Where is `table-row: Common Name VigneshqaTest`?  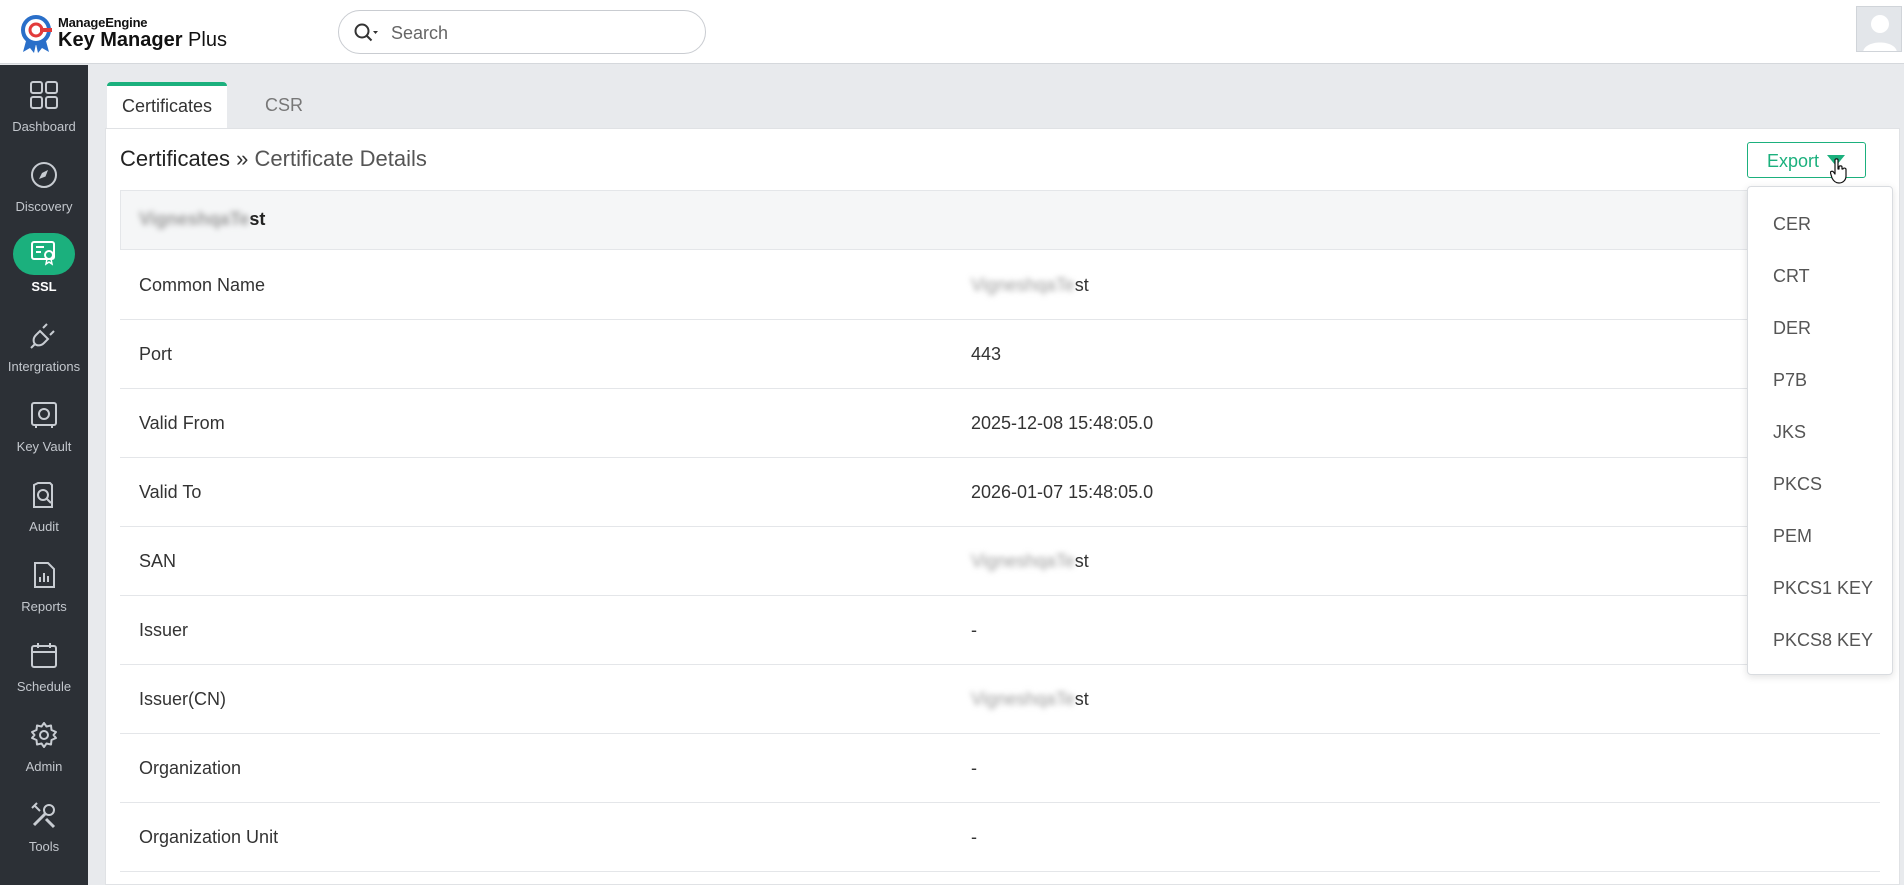
table-row: Common Name VigneshqaTest is located at coordinates (1000, 285).